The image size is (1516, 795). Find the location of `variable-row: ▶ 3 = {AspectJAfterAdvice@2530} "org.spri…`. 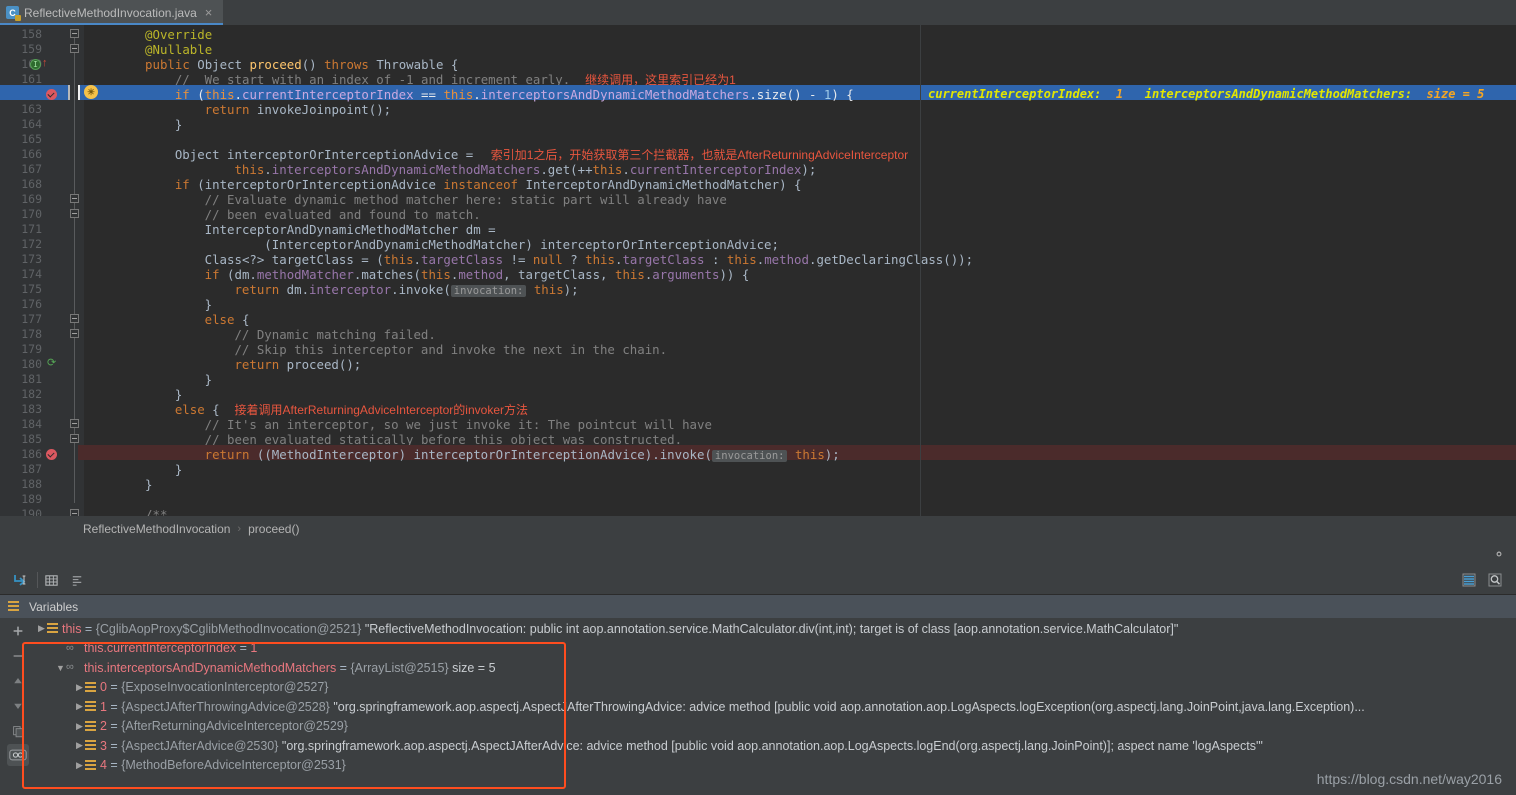

variable-row: ▶ 3 = {AspectJAfterAdvice@2530} "org.spri… is located at coordinates (668, 745).